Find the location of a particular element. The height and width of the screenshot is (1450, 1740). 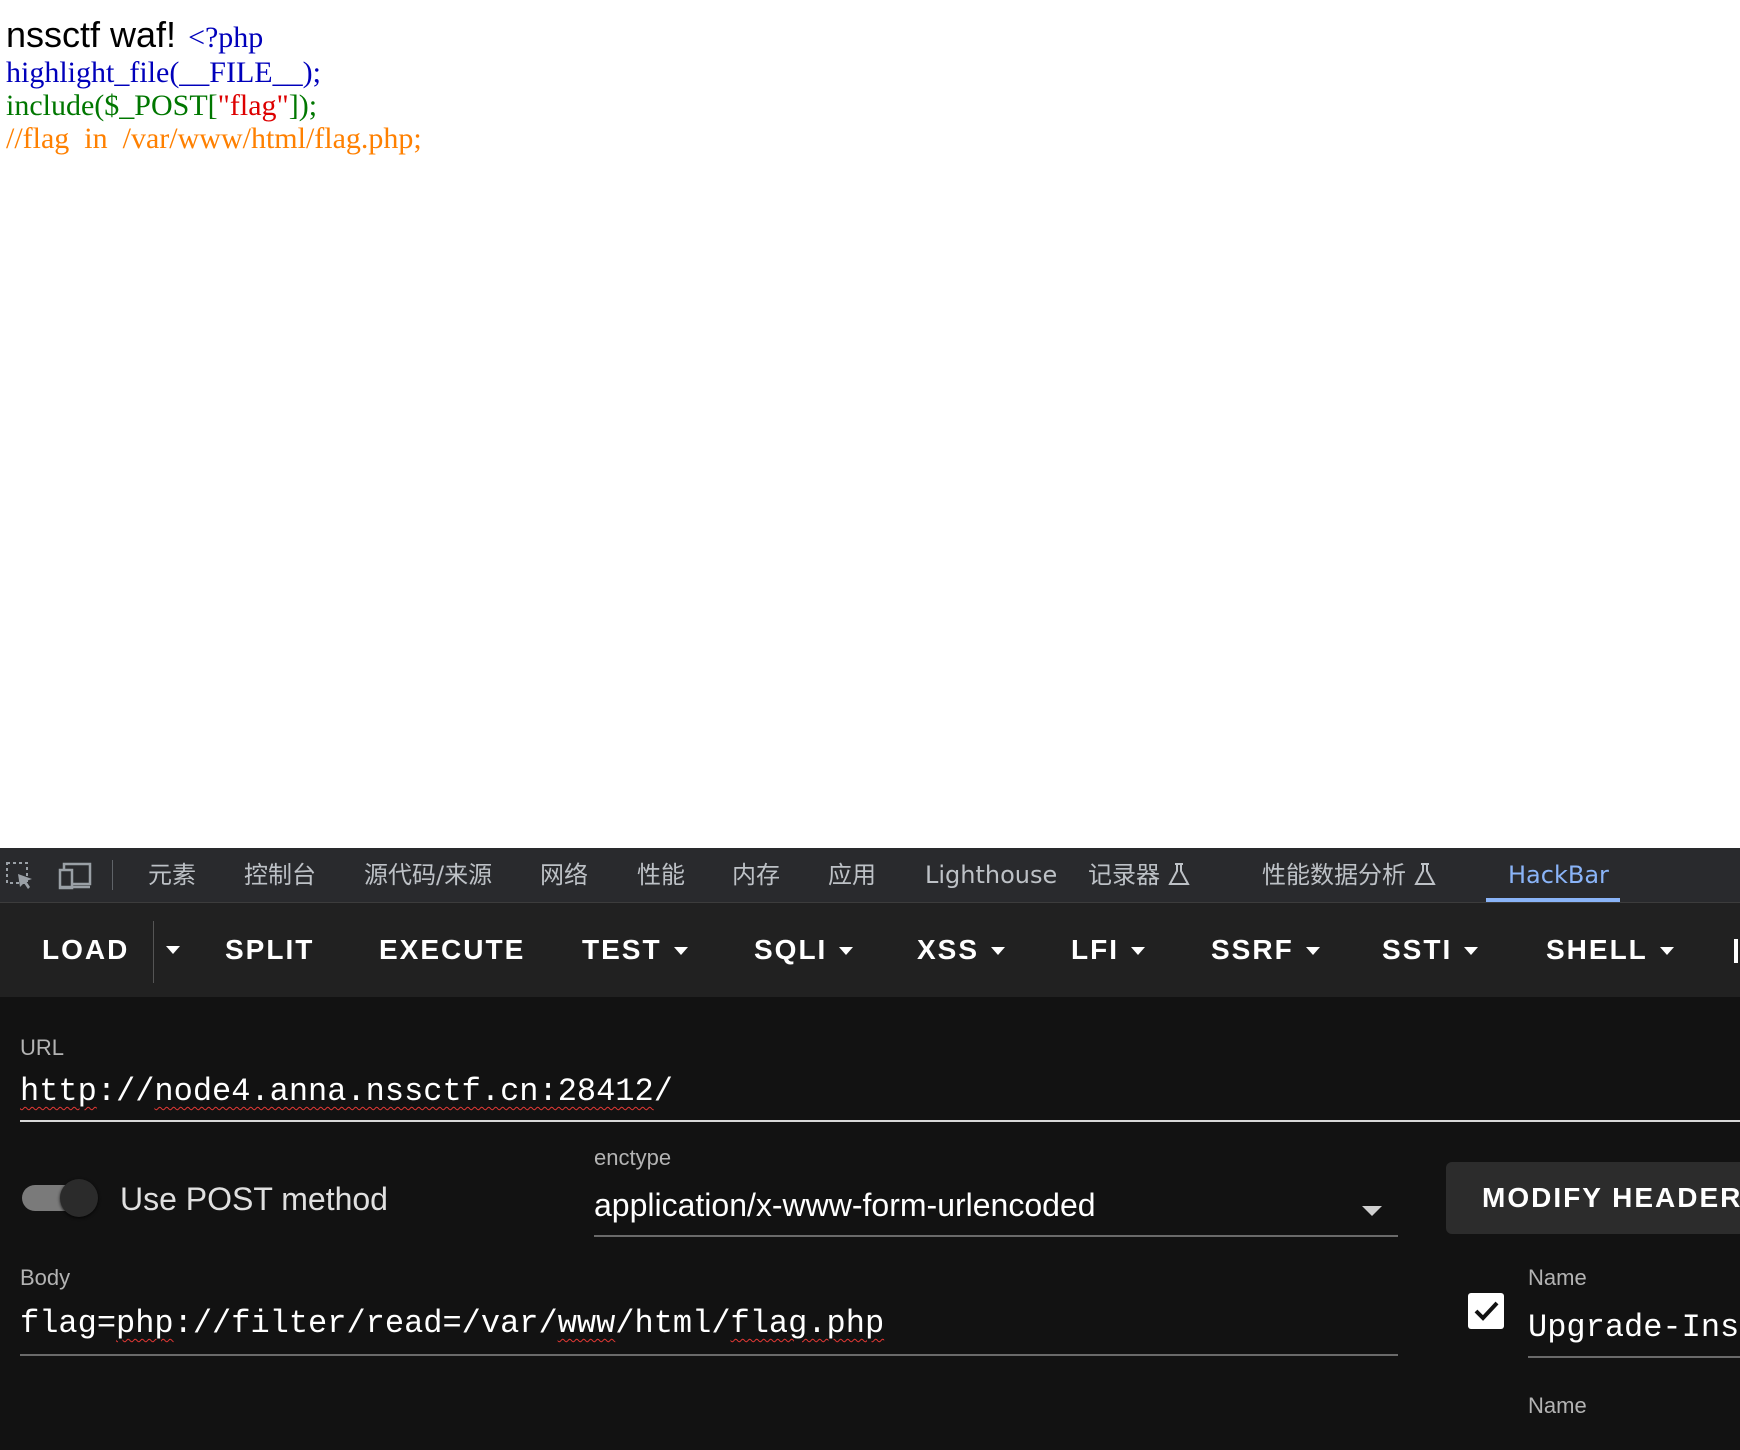

tab-console: 控制台 is located at coordinates (280, 875).